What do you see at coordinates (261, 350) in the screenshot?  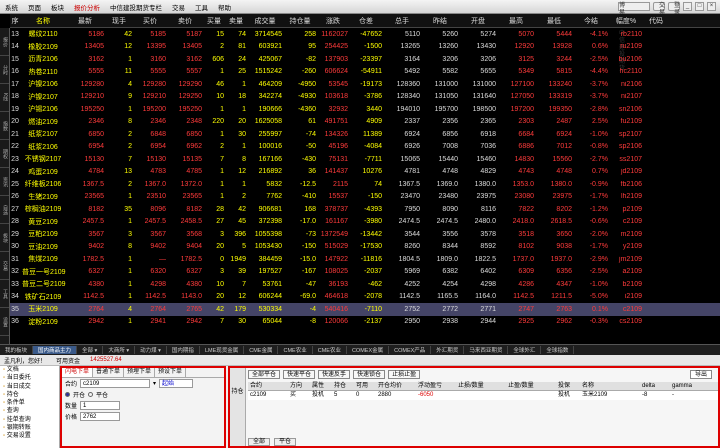 I see `board-tab: CME金属` at bounding box center [261, 350].